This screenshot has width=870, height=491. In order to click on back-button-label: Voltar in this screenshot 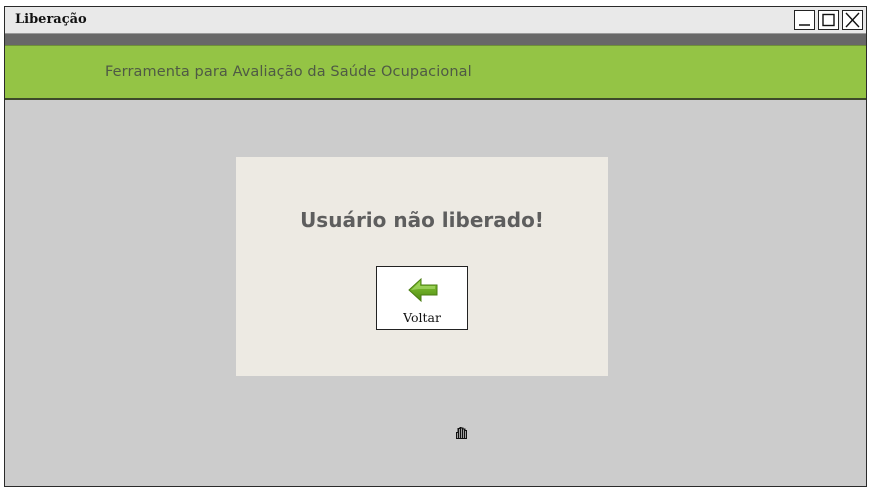, I will do `click(422, 317)`.